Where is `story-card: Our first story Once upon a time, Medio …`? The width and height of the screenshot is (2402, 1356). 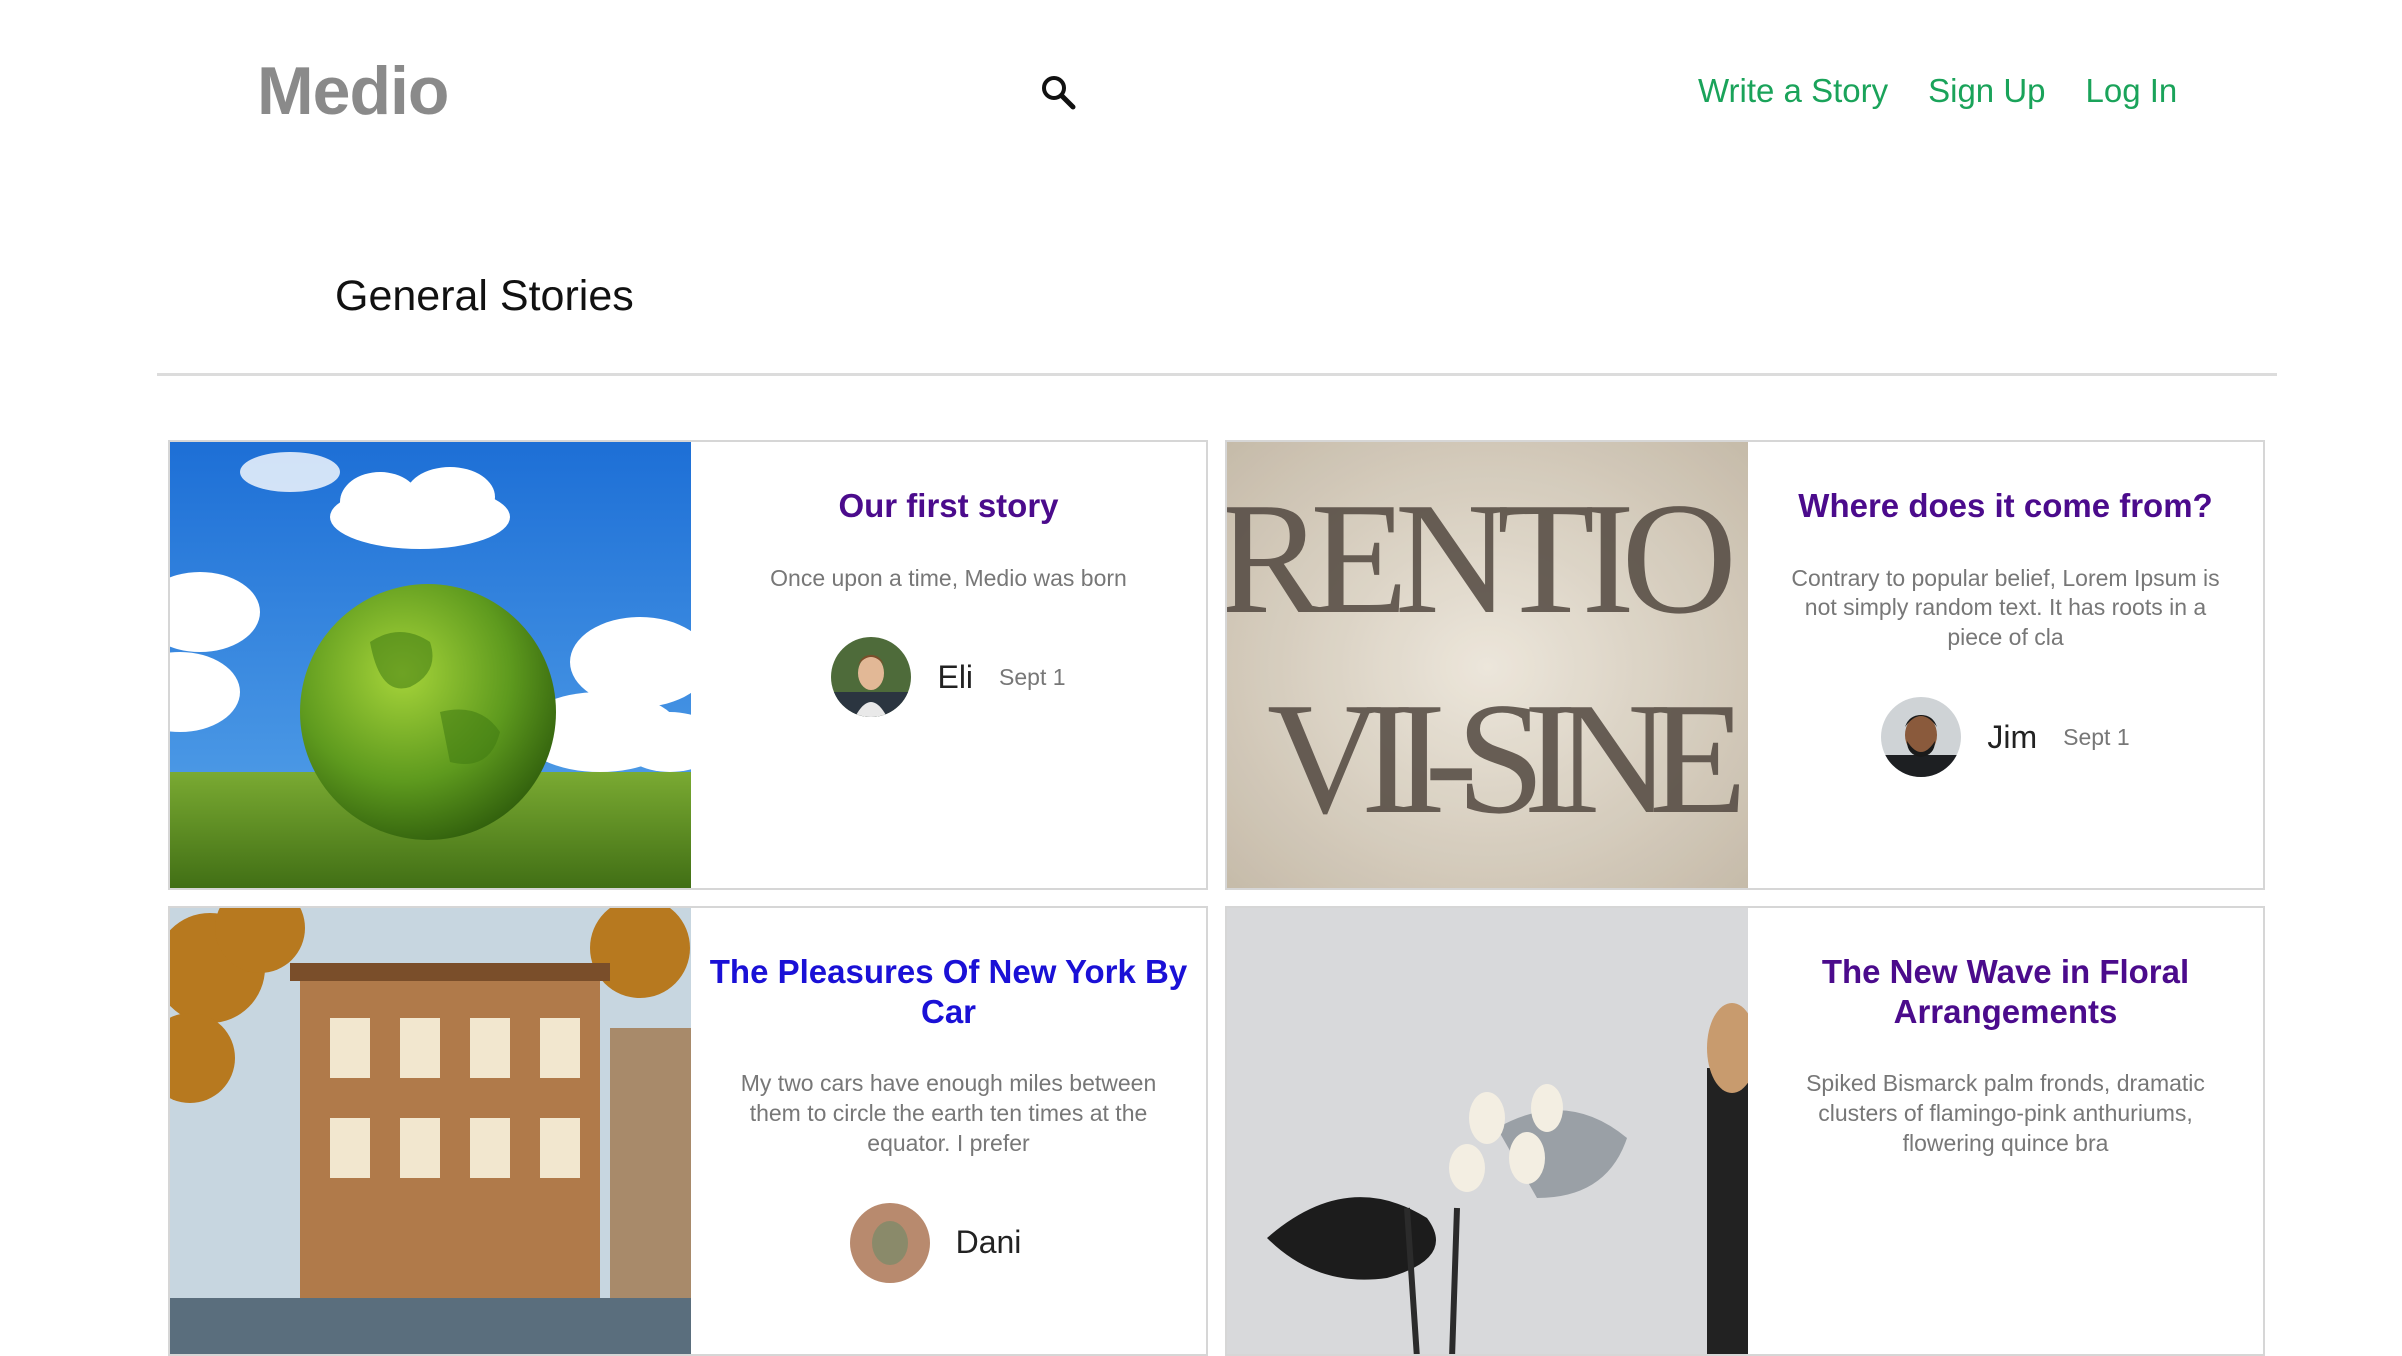
story-card: Our first story Once upon a time, Medio … is located at coordinates (688, 665).